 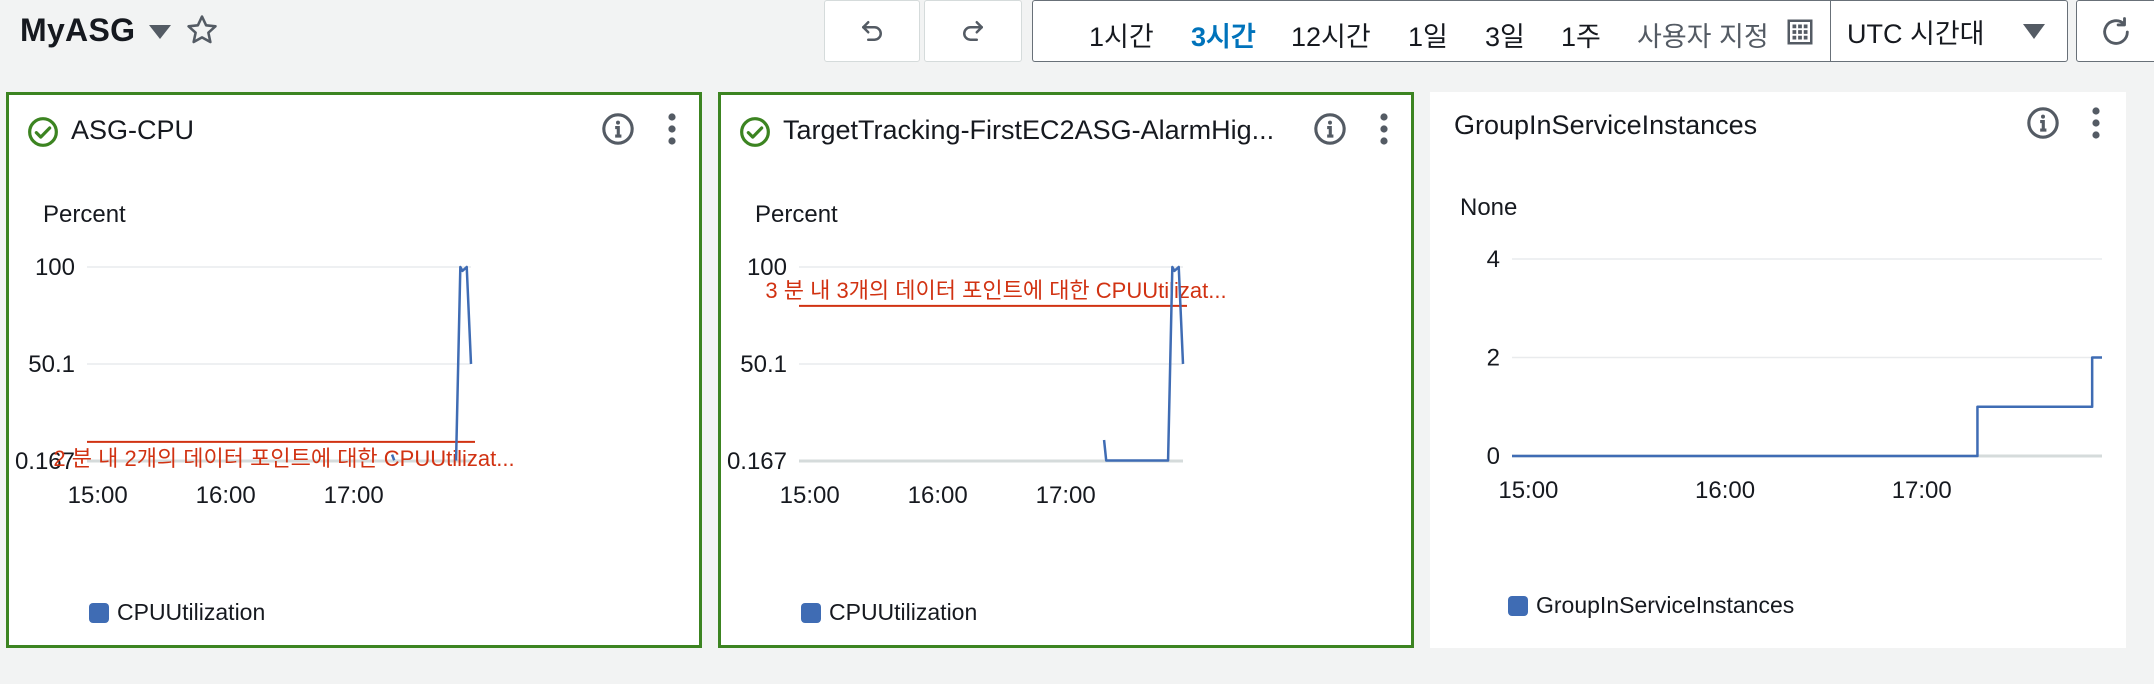 What do you see at coordinates (1121, 34) in the screenshot?
I see `time-range-1h: 1시간` at bounding box center [1121, 34].